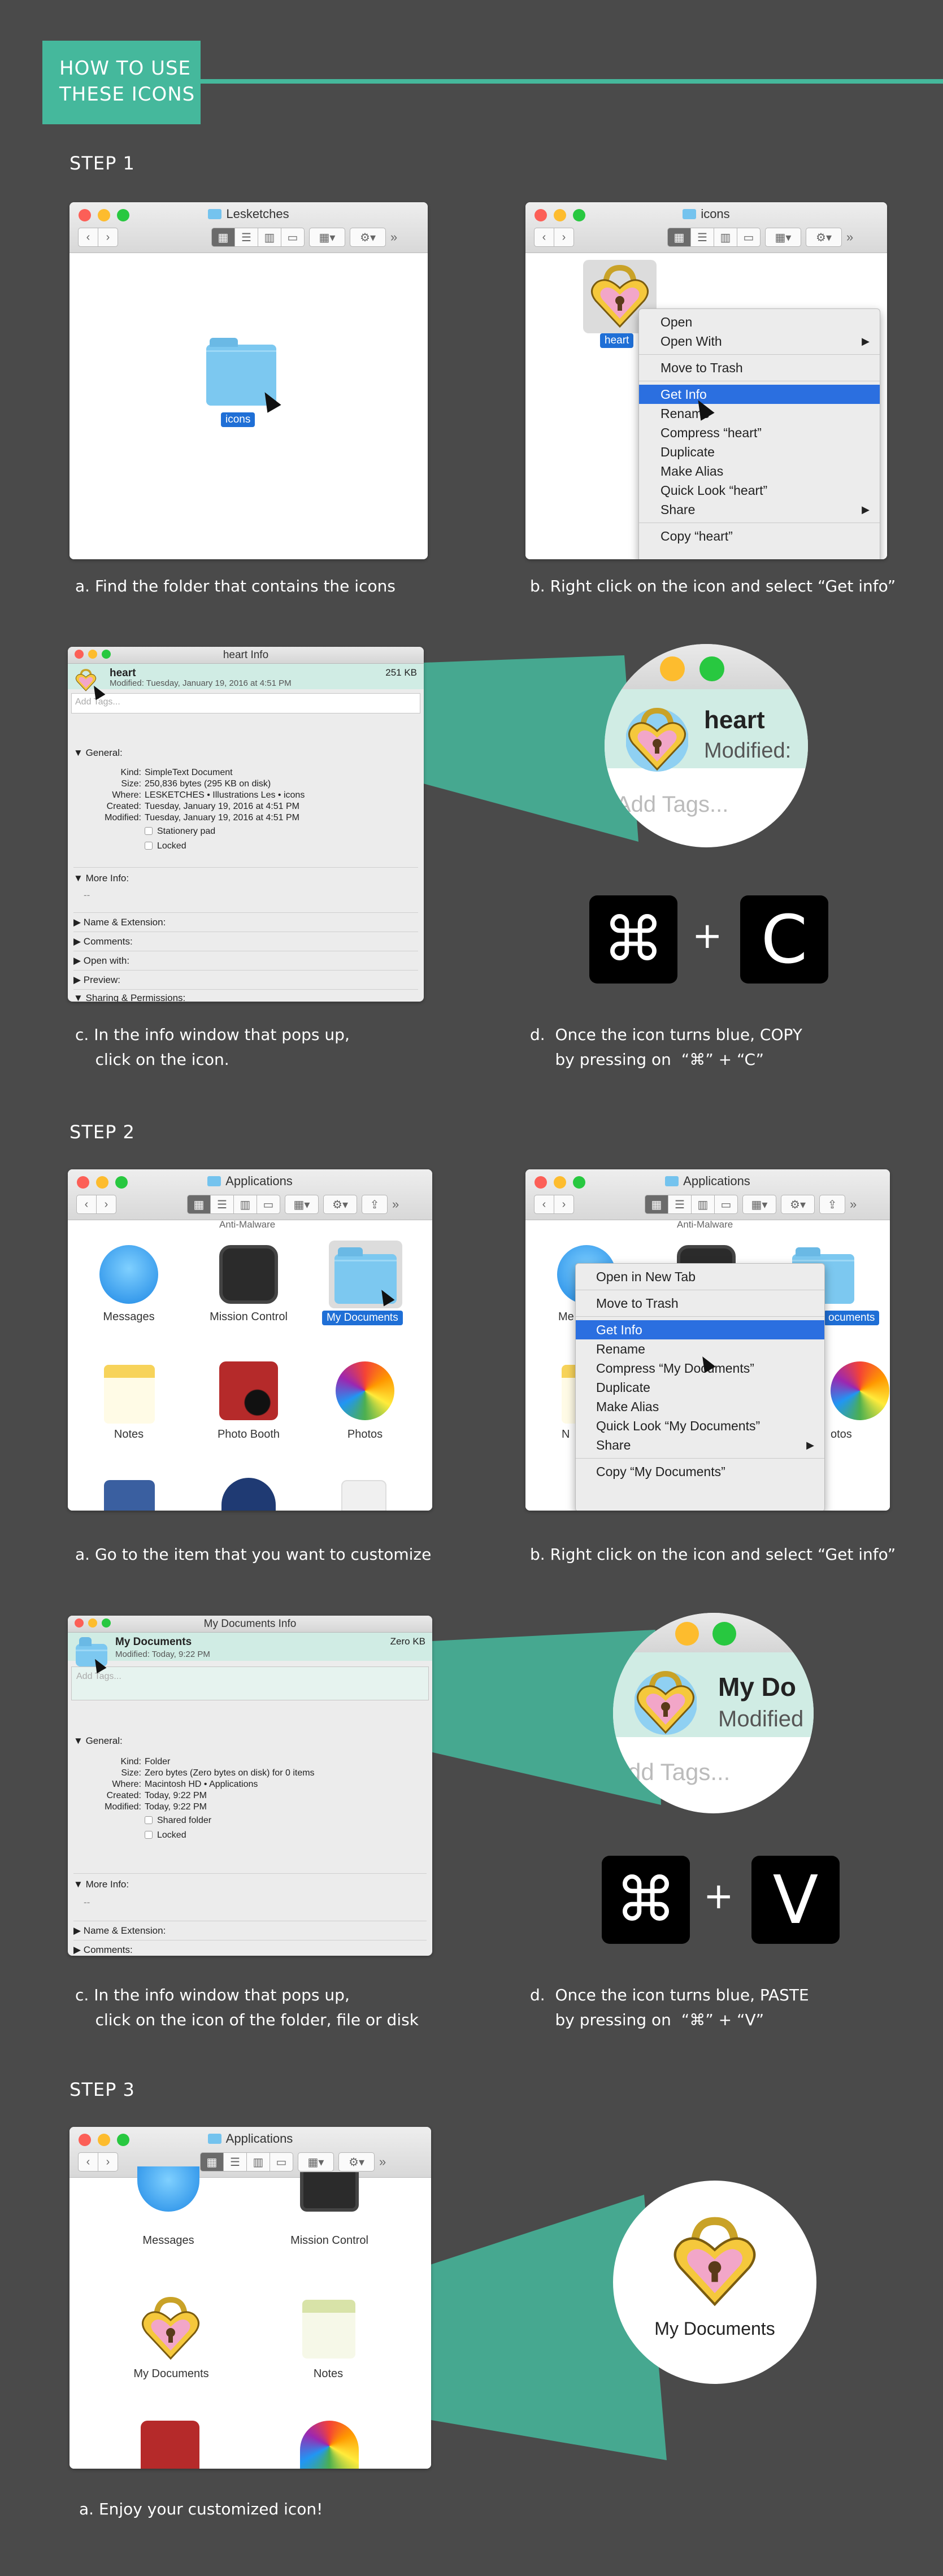 The image size is (943, 2576). What do you see at coordinates (128, 1274) in the screenshot?
I see `messages-app-icon` at bounding box center [128, 1274].